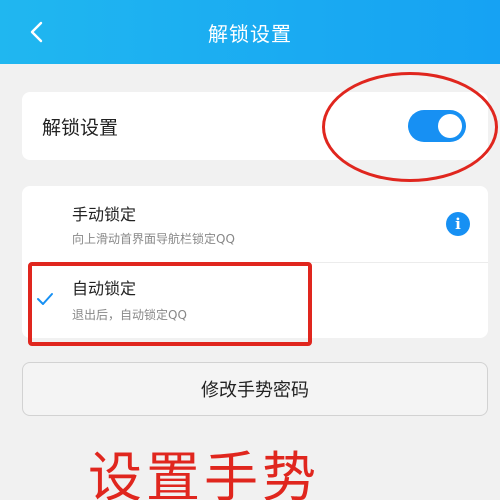 The width and height of the screenshot is (500, 500). Describe the element at coordinates (410, 127) in the screenshot. I see `annotation-circle` at that location.